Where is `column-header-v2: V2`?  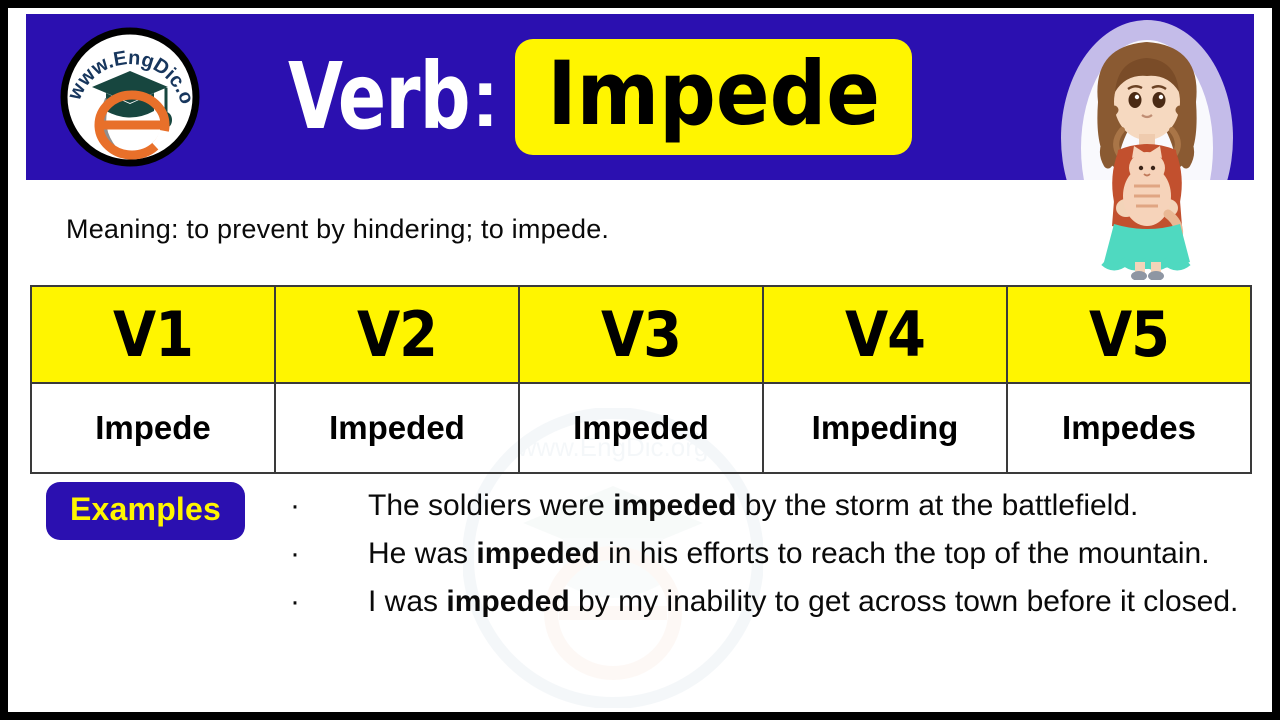 column-header-v2: V2 is located at coordinates (397, 334).